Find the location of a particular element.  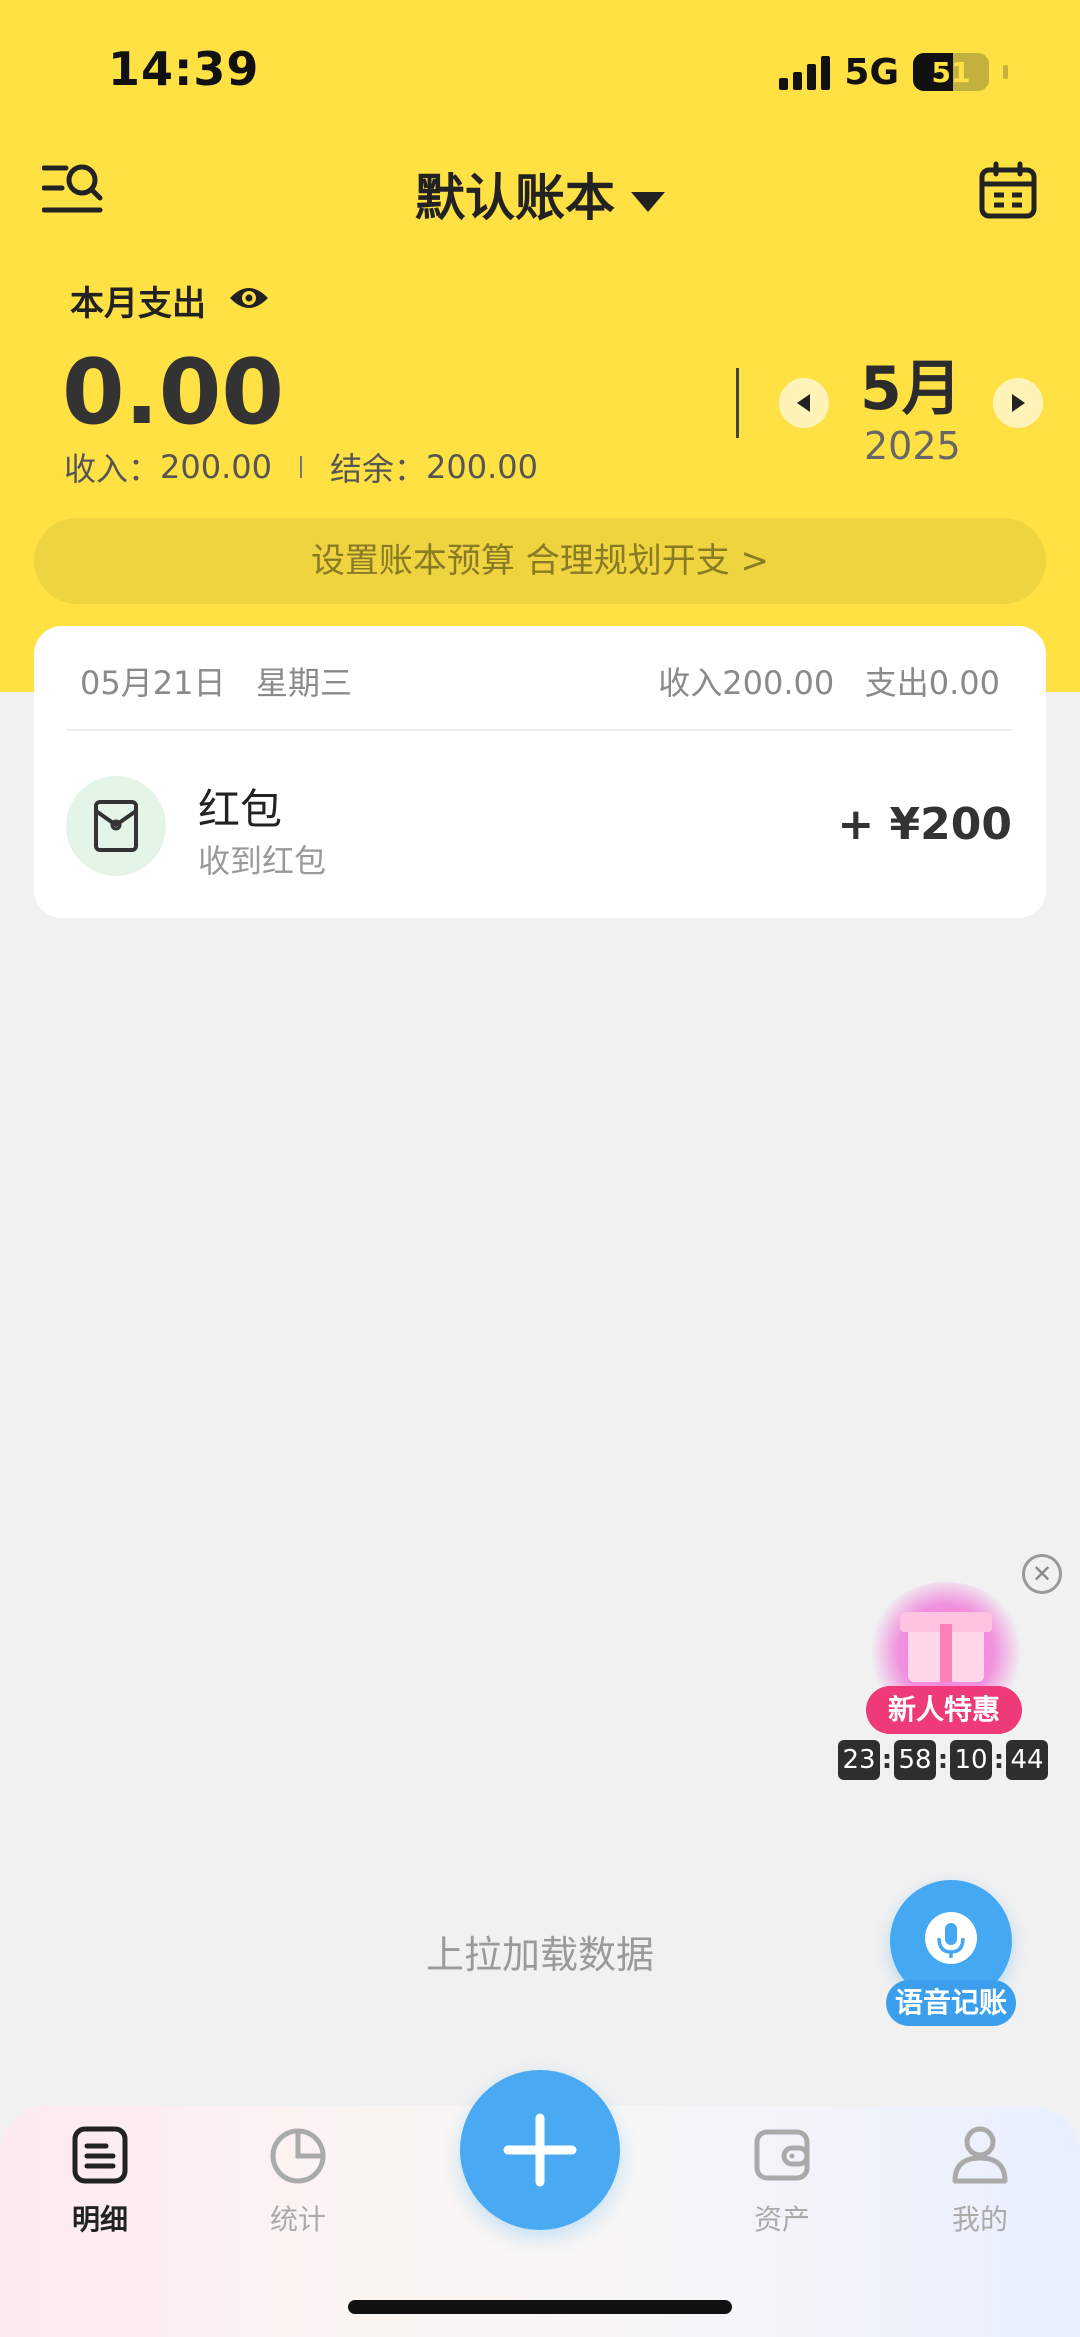

tab-assets: 资产 is located at coordinates (782, 2181).